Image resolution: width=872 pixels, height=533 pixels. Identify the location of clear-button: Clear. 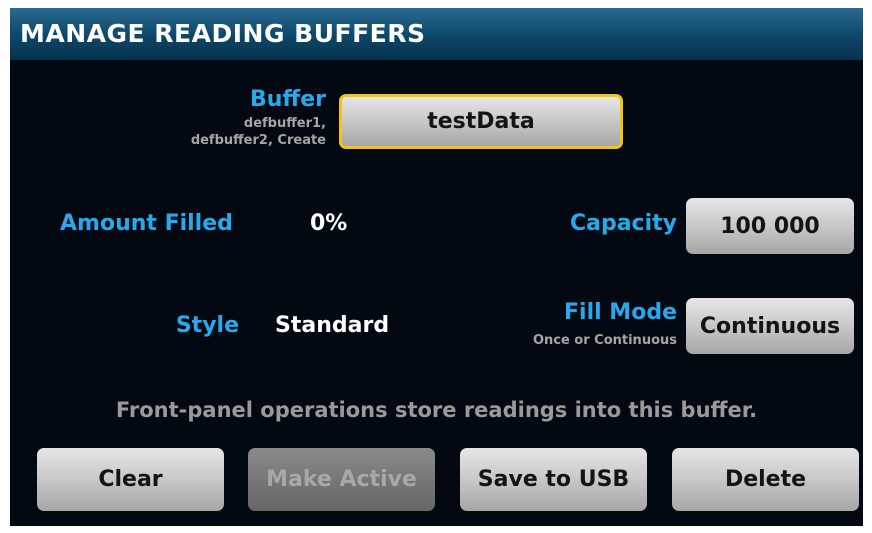
(130, 479).